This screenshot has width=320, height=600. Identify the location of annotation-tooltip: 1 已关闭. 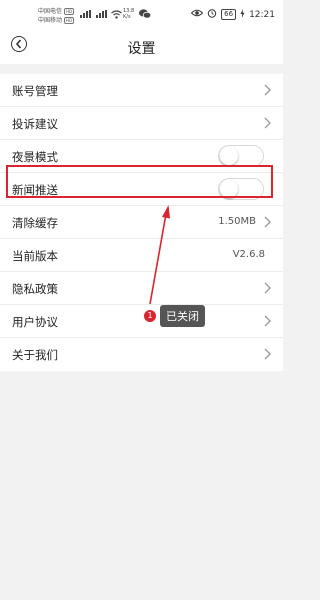
(174, 316).